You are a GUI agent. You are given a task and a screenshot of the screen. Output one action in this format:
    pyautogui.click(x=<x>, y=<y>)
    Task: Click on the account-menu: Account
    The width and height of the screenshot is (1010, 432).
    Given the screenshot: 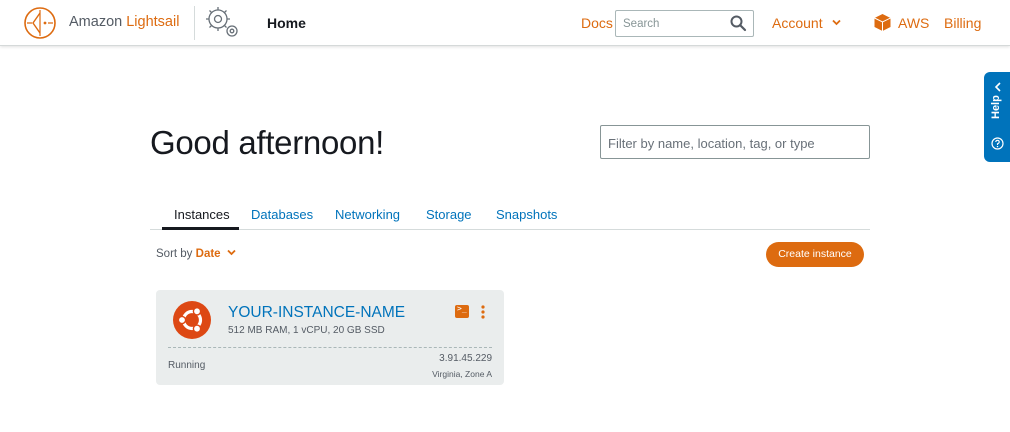 What is the action you would take?
    pyautogui.click(x=807, y=23)
    